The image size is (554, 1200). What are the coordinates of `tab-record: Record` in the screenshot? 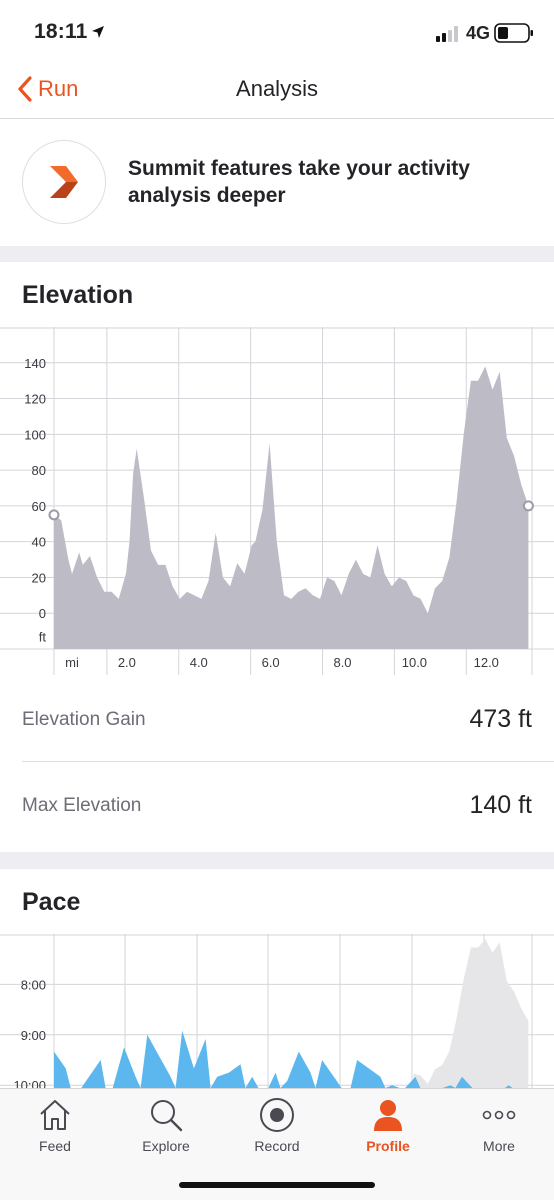 It's located at (277, 1129).